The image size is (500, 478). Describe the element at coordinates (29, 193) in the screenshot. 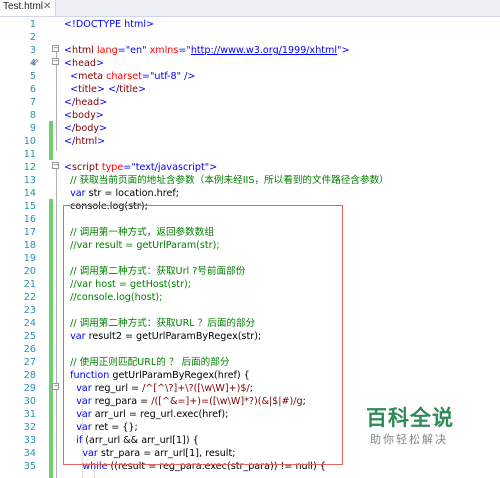

I see `line-number: 14` at that location.